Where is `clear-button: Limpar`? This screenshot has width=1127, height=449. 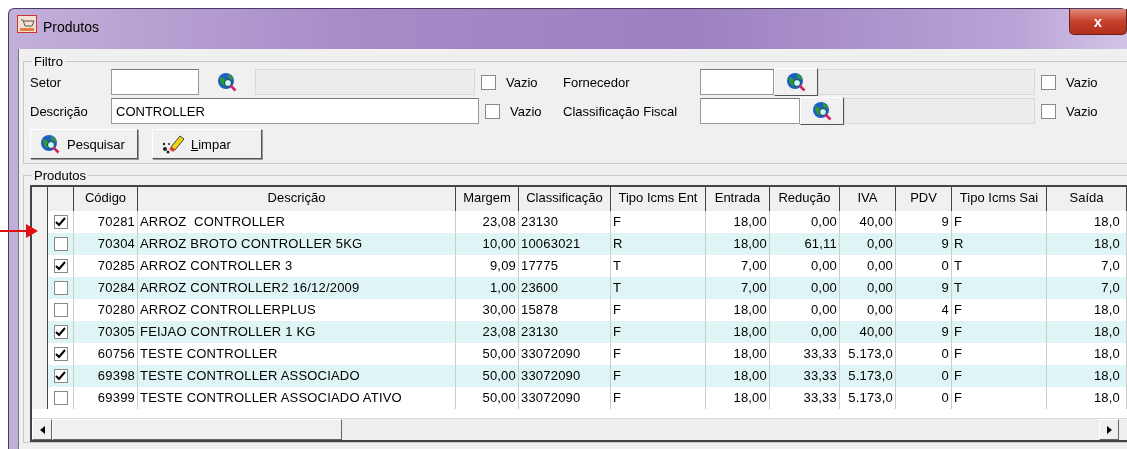 clear-button: Limpar is located at coordinates (207, 144).